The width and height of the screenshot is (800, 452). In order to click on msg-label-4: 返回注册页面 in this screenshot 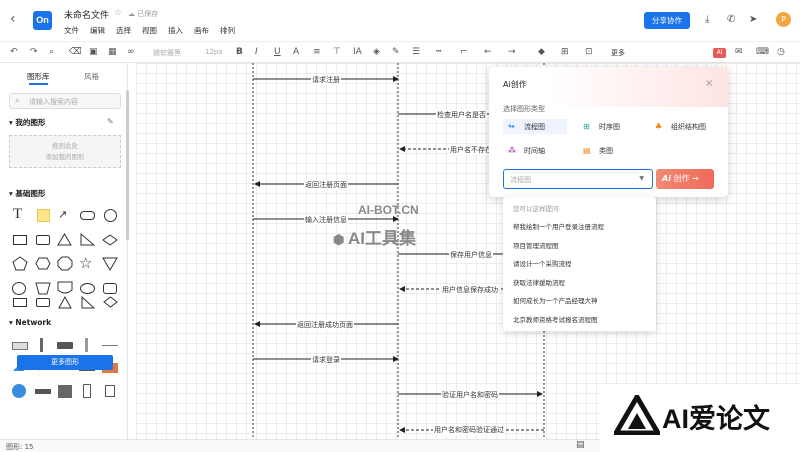, I will do `click(326, 185)`.